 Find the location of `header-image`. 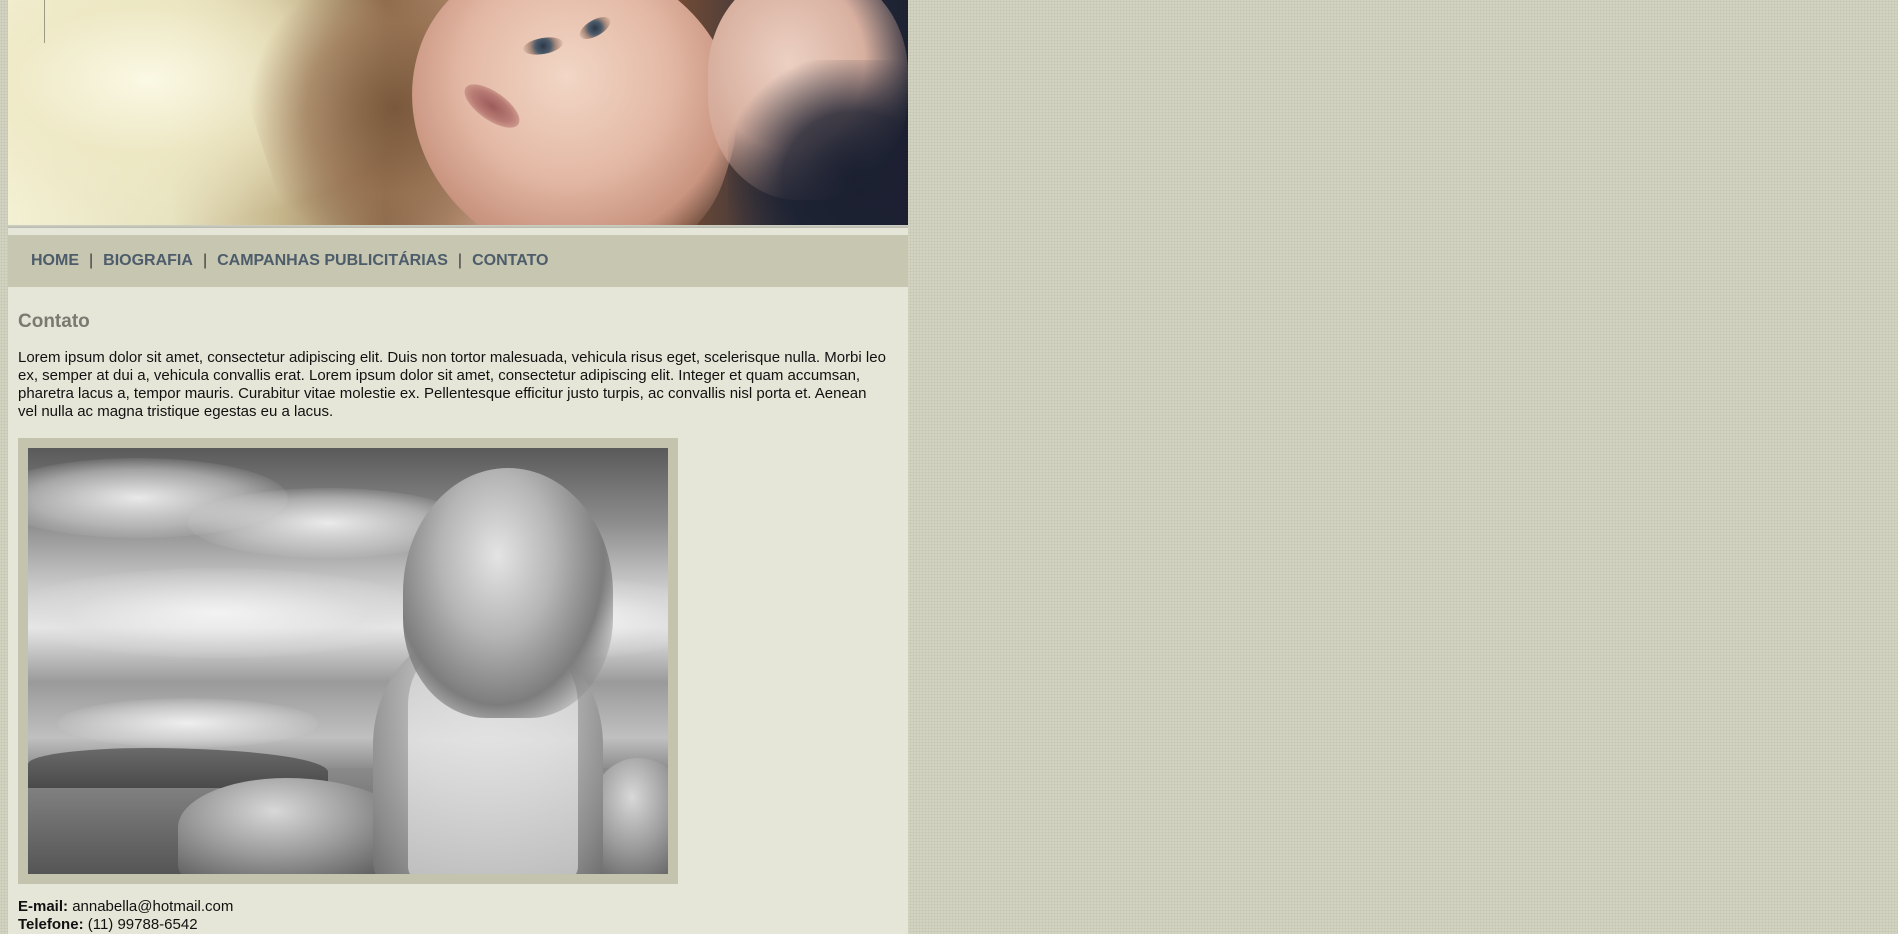

header-image is located at coordinates (458, 114).